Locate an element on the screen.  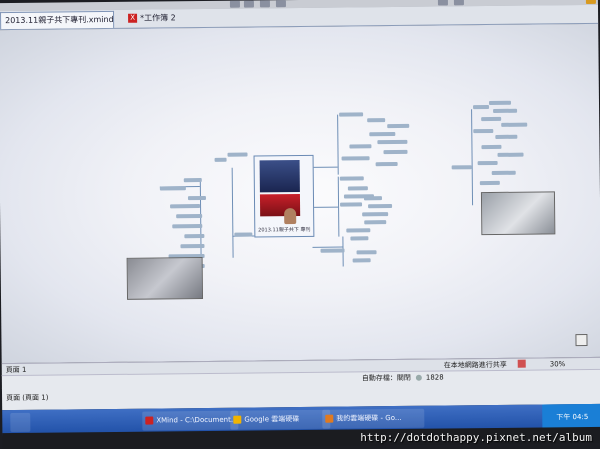
clock: 下午 04:5 is located at coordinates (572, 417).